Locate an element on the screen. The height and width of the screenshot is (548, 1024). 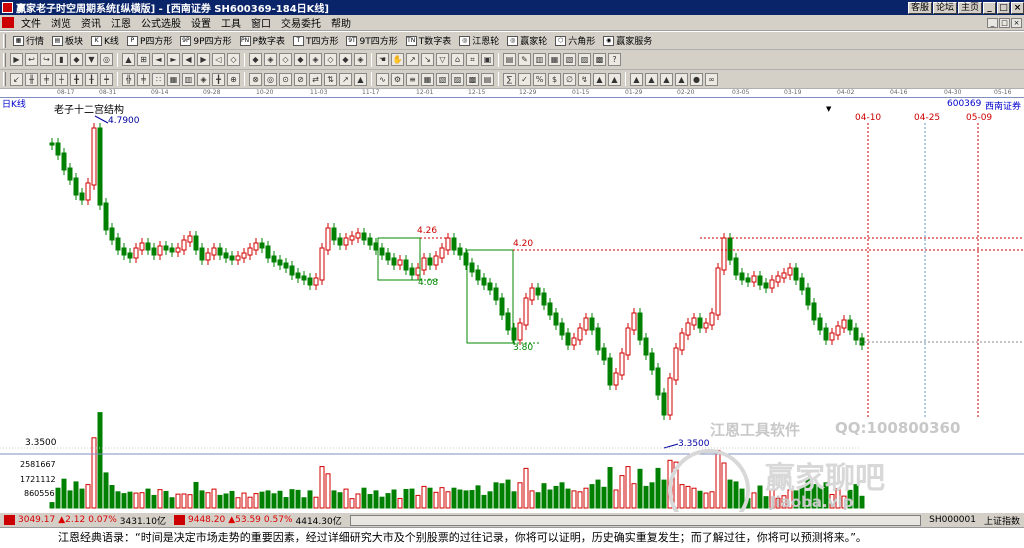
tool-button: ⊘ is located at coordinates (300, 79).